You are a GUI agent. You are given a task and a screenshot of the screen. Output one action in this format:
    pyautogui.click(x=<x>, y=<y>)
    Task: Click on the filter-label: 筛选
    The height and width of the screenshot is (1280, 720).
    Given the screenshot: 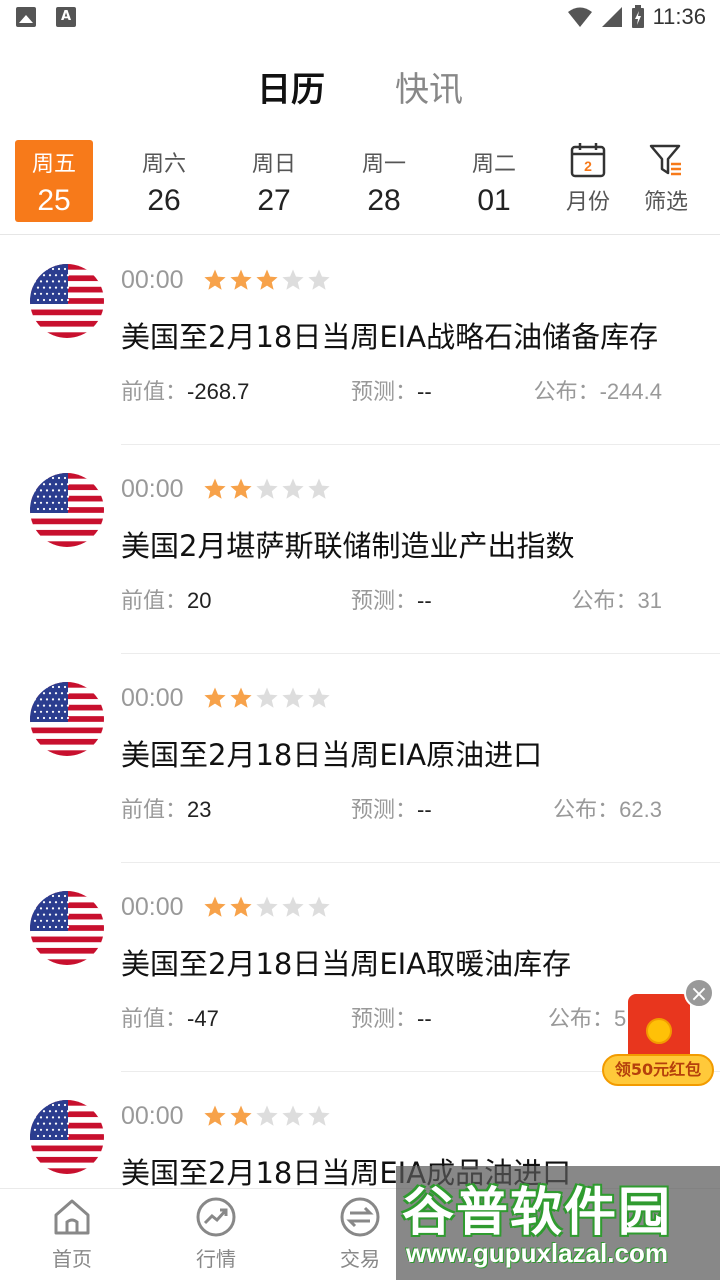 What is the action you would take?
    pyautogui.click(x=665, y=202)
    